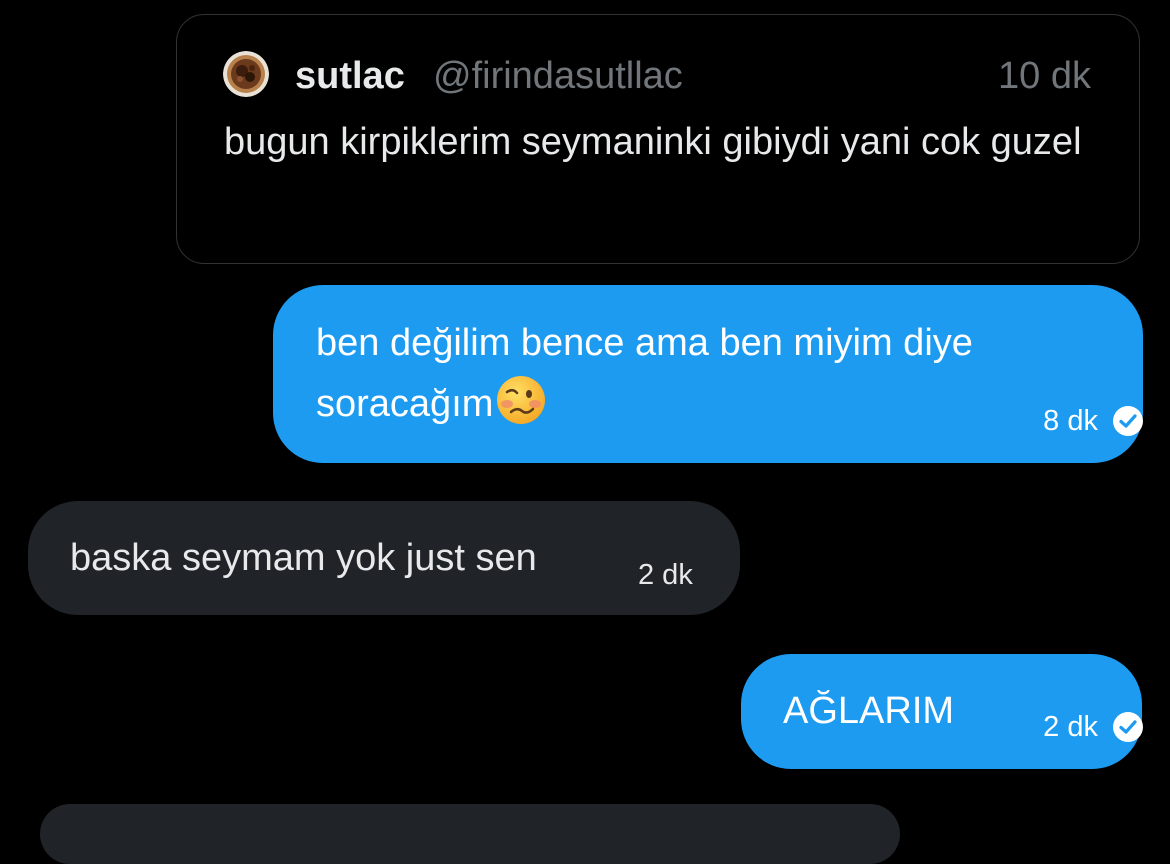  Describe the element at coordinates (521, 400) in the screenshot. I see `woozy-face-icon` at that location.